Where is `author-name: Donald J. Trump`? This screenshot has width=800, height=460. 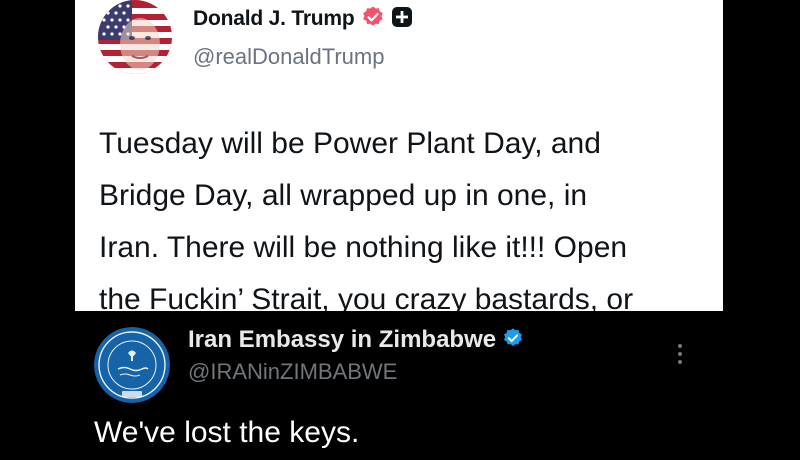
author-name: Donald J. Trump is located at coordinates (274, 19).